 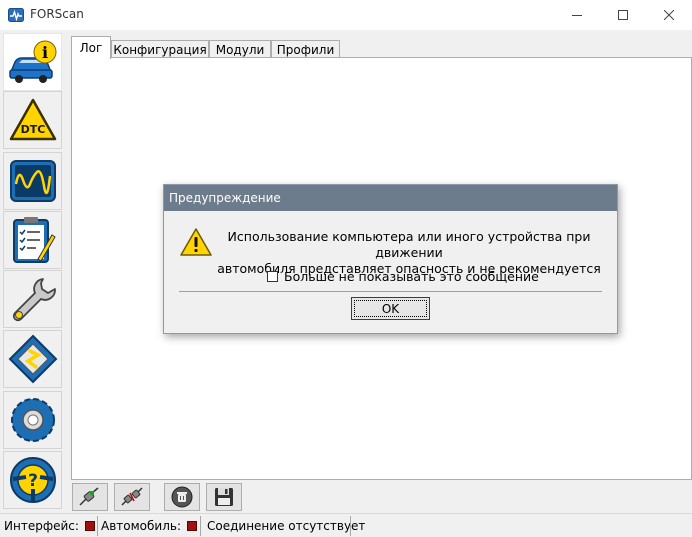 I want to click on chip-icon, so click(x=32, y=359).